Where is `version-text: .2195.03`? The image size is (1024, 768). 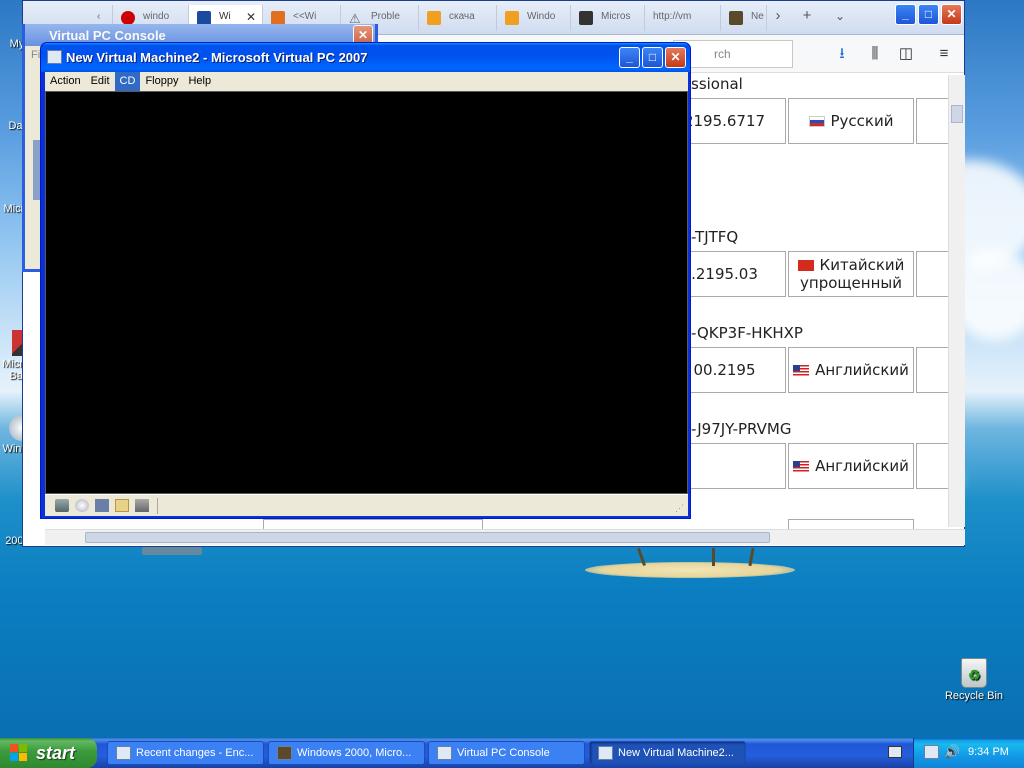
version-text: .2195.03 is located at coordinates (724, 274).